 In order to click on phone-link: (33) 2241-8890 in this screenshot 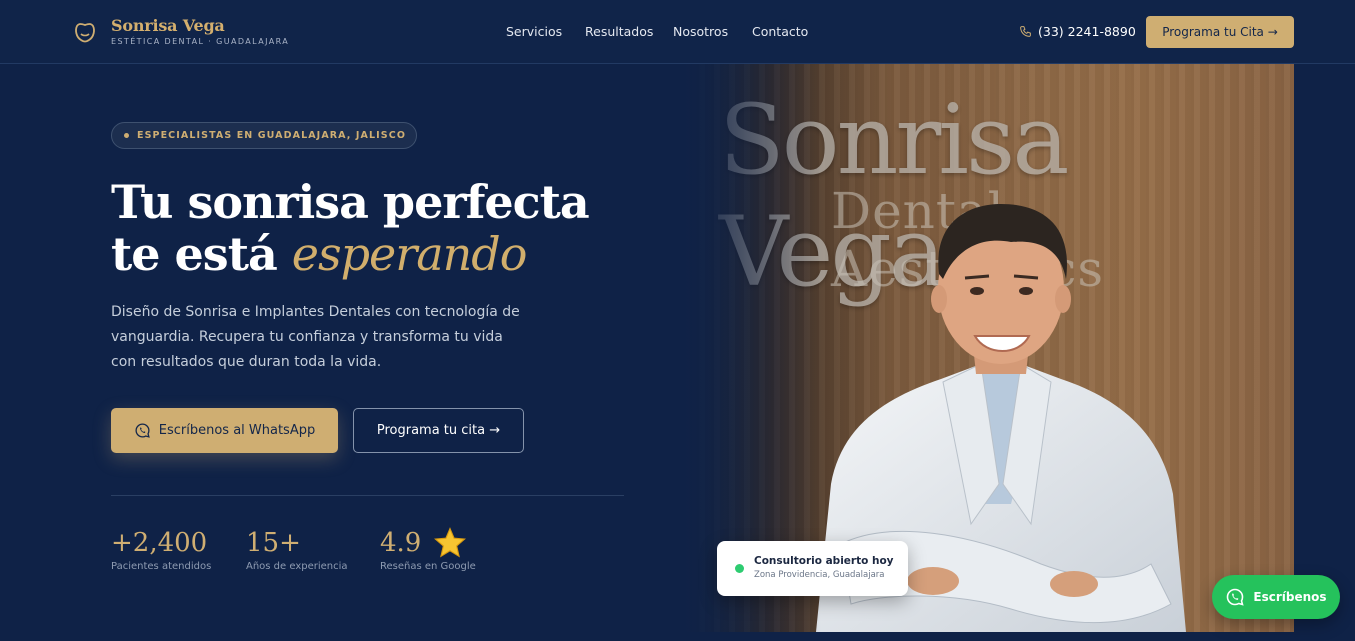, I will do `click(1077, 31)`.